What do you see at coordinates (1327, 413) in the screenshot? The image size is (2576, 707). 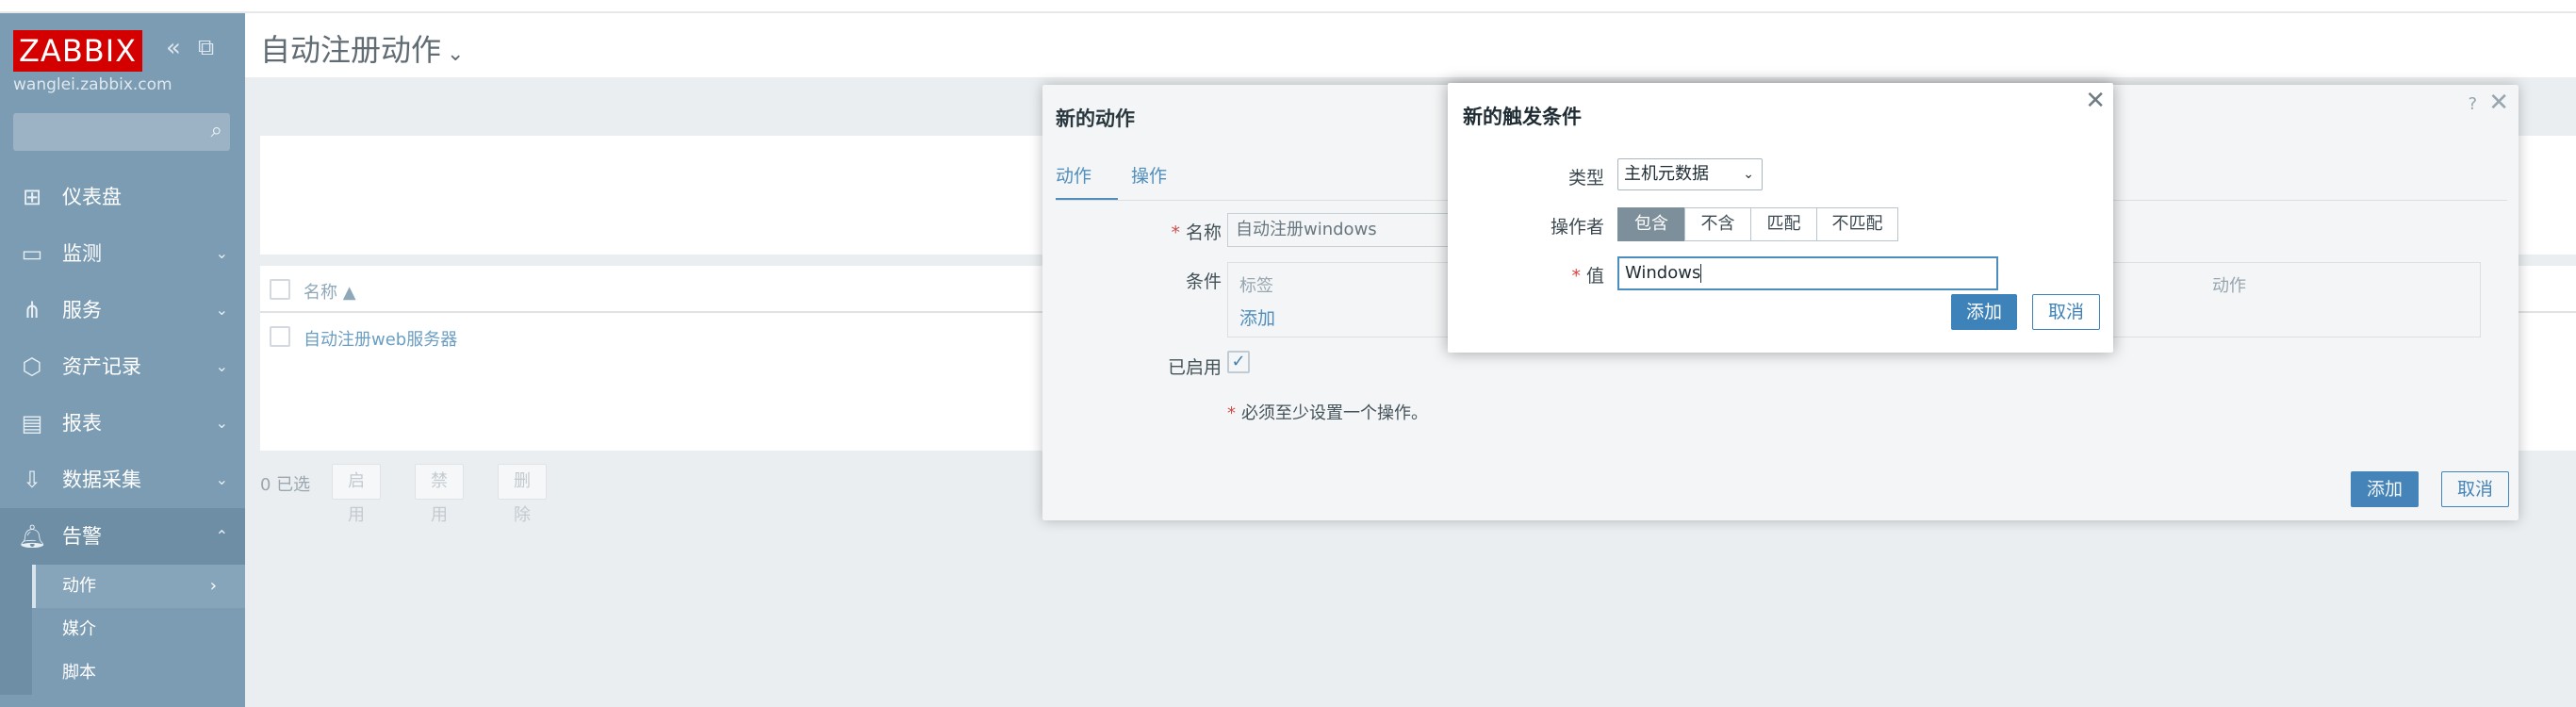 I see `operations-warning: * 必须至少设置一个操作。` at bounding box center [1327, 413].